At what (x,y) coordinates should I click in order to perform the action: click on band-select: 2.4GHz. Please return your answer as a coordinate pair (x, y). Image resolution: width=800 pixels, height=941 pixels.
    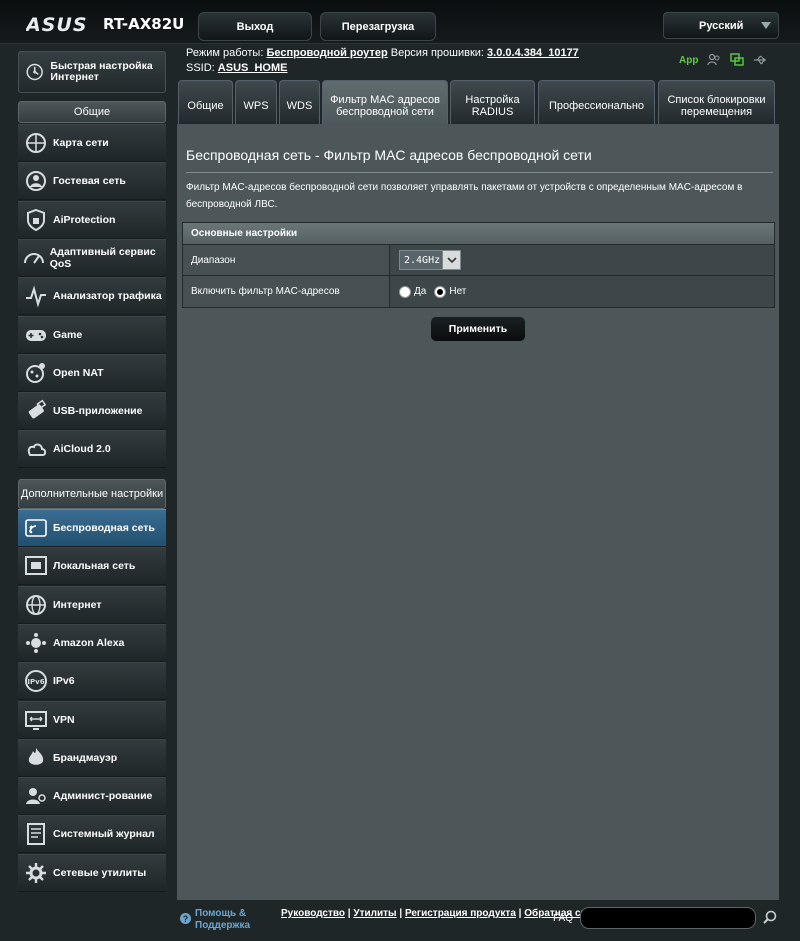
    Looking at the image, I should click on (430, 260).